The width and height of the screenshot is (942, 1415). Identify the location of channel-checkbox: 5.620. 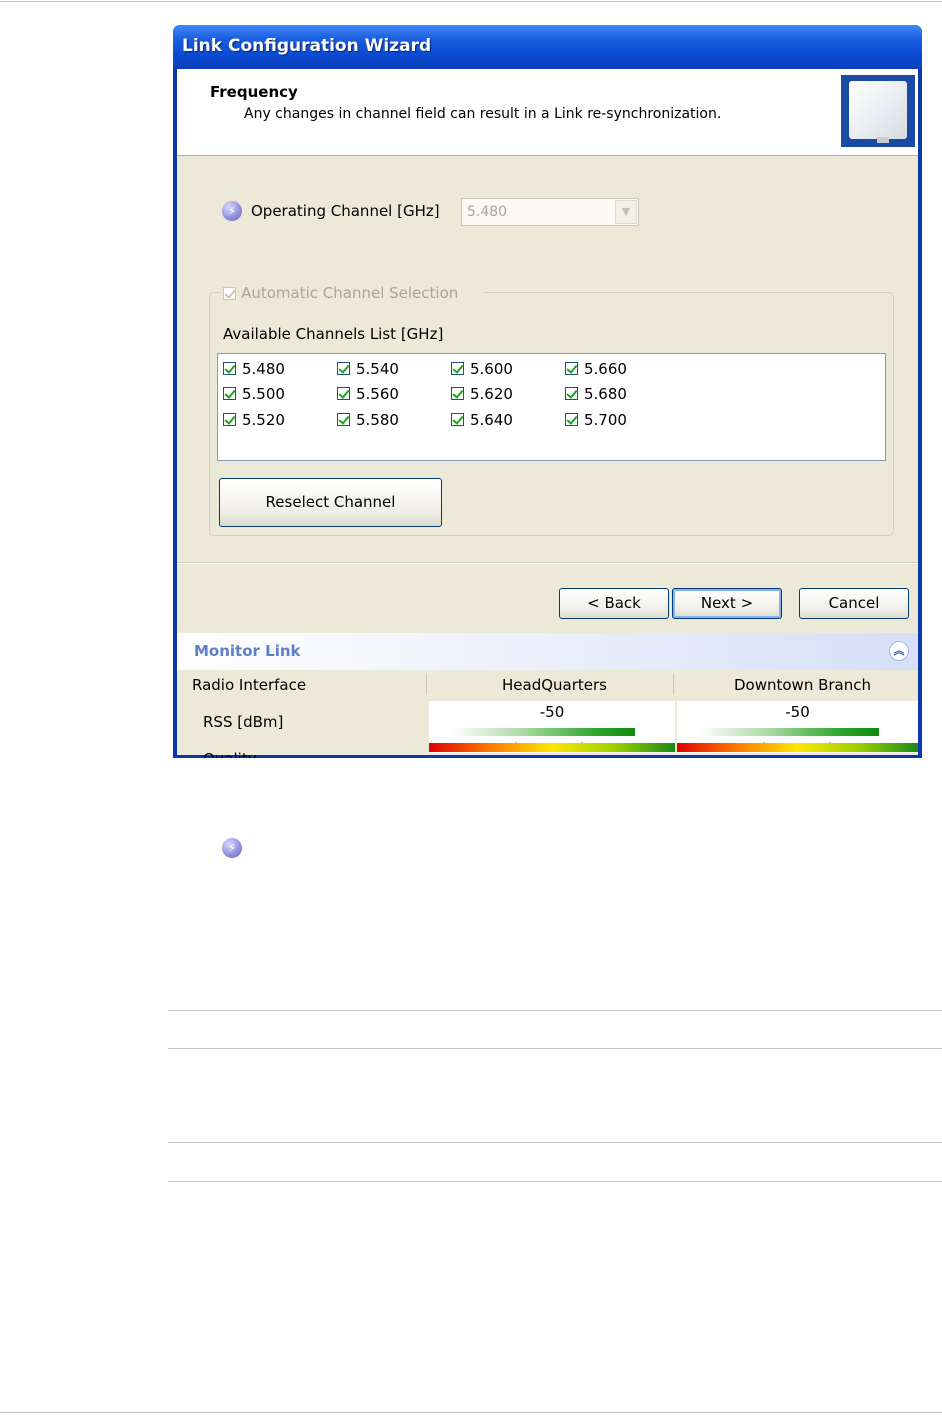
(482, 394).